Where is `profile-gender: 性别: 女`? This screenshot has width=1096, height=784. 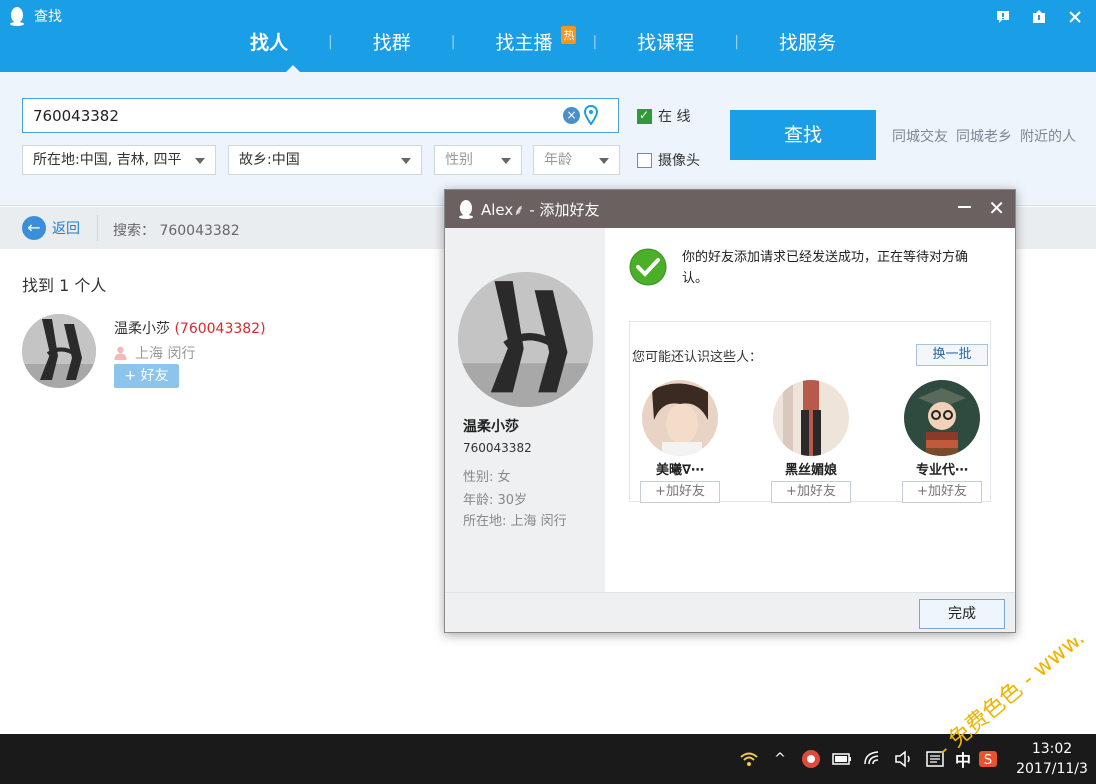 profile-gender: 性别: 女 is located at coordinates (487, 477).